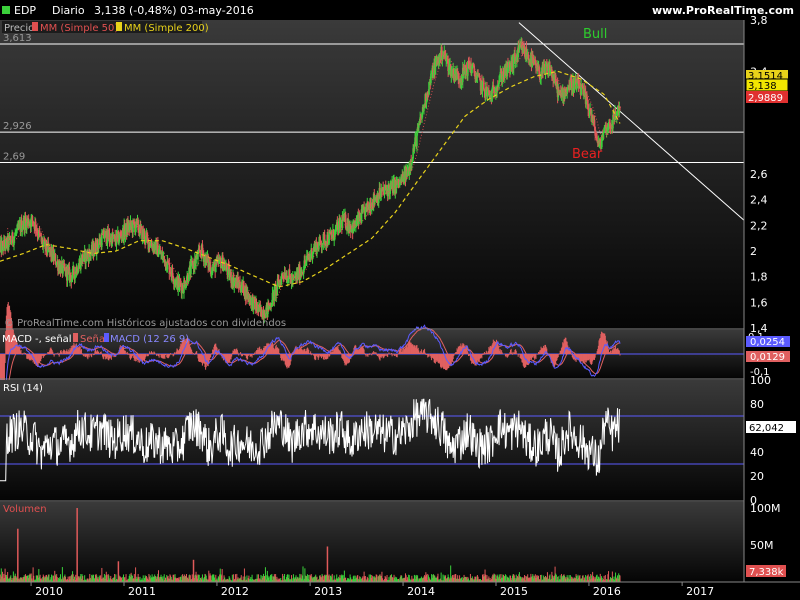  What do you see at coordinates (49, 591) in the screenshot?
I see `x-tick-label: 2010` at bounding box center [49, 591].